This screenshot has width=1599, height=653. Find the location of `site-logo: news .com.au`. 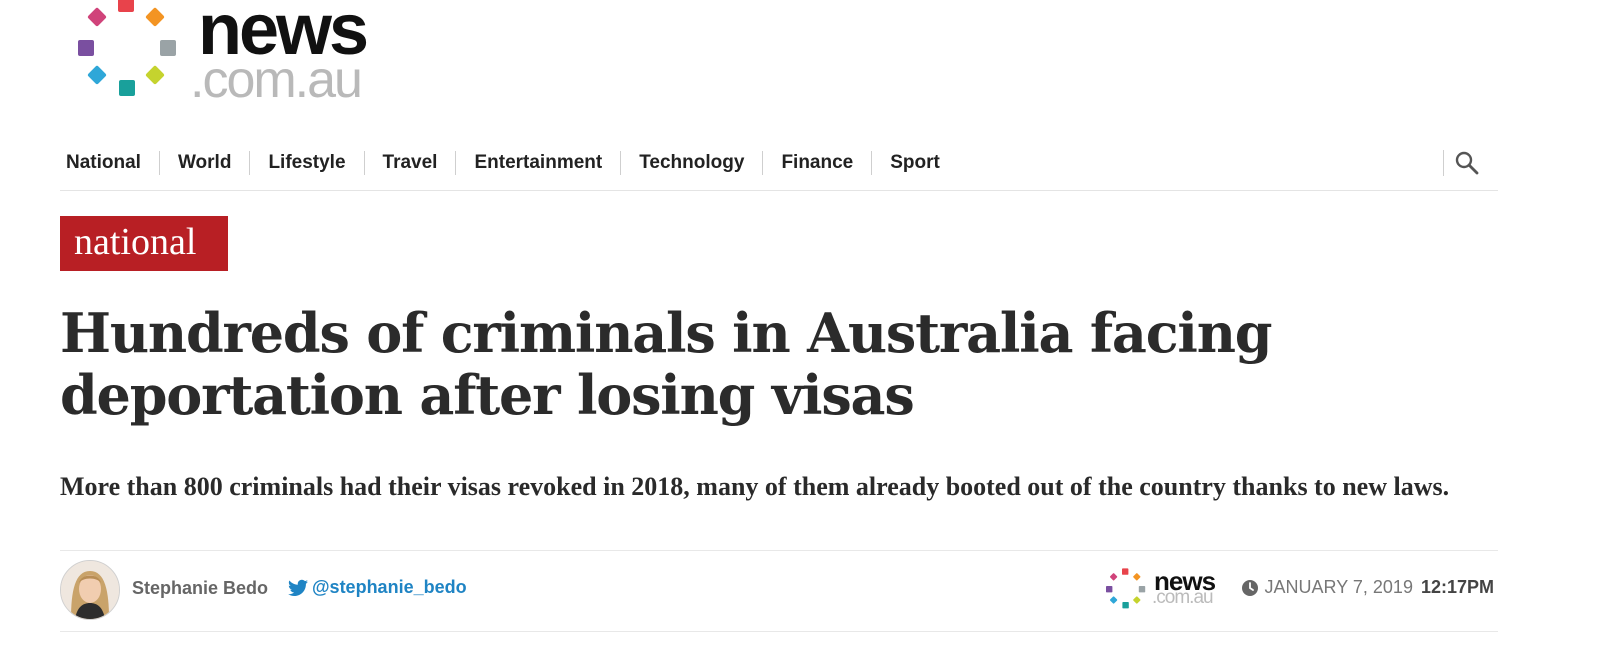

site-logo: news .com.au is located at coordinates (238, 54).